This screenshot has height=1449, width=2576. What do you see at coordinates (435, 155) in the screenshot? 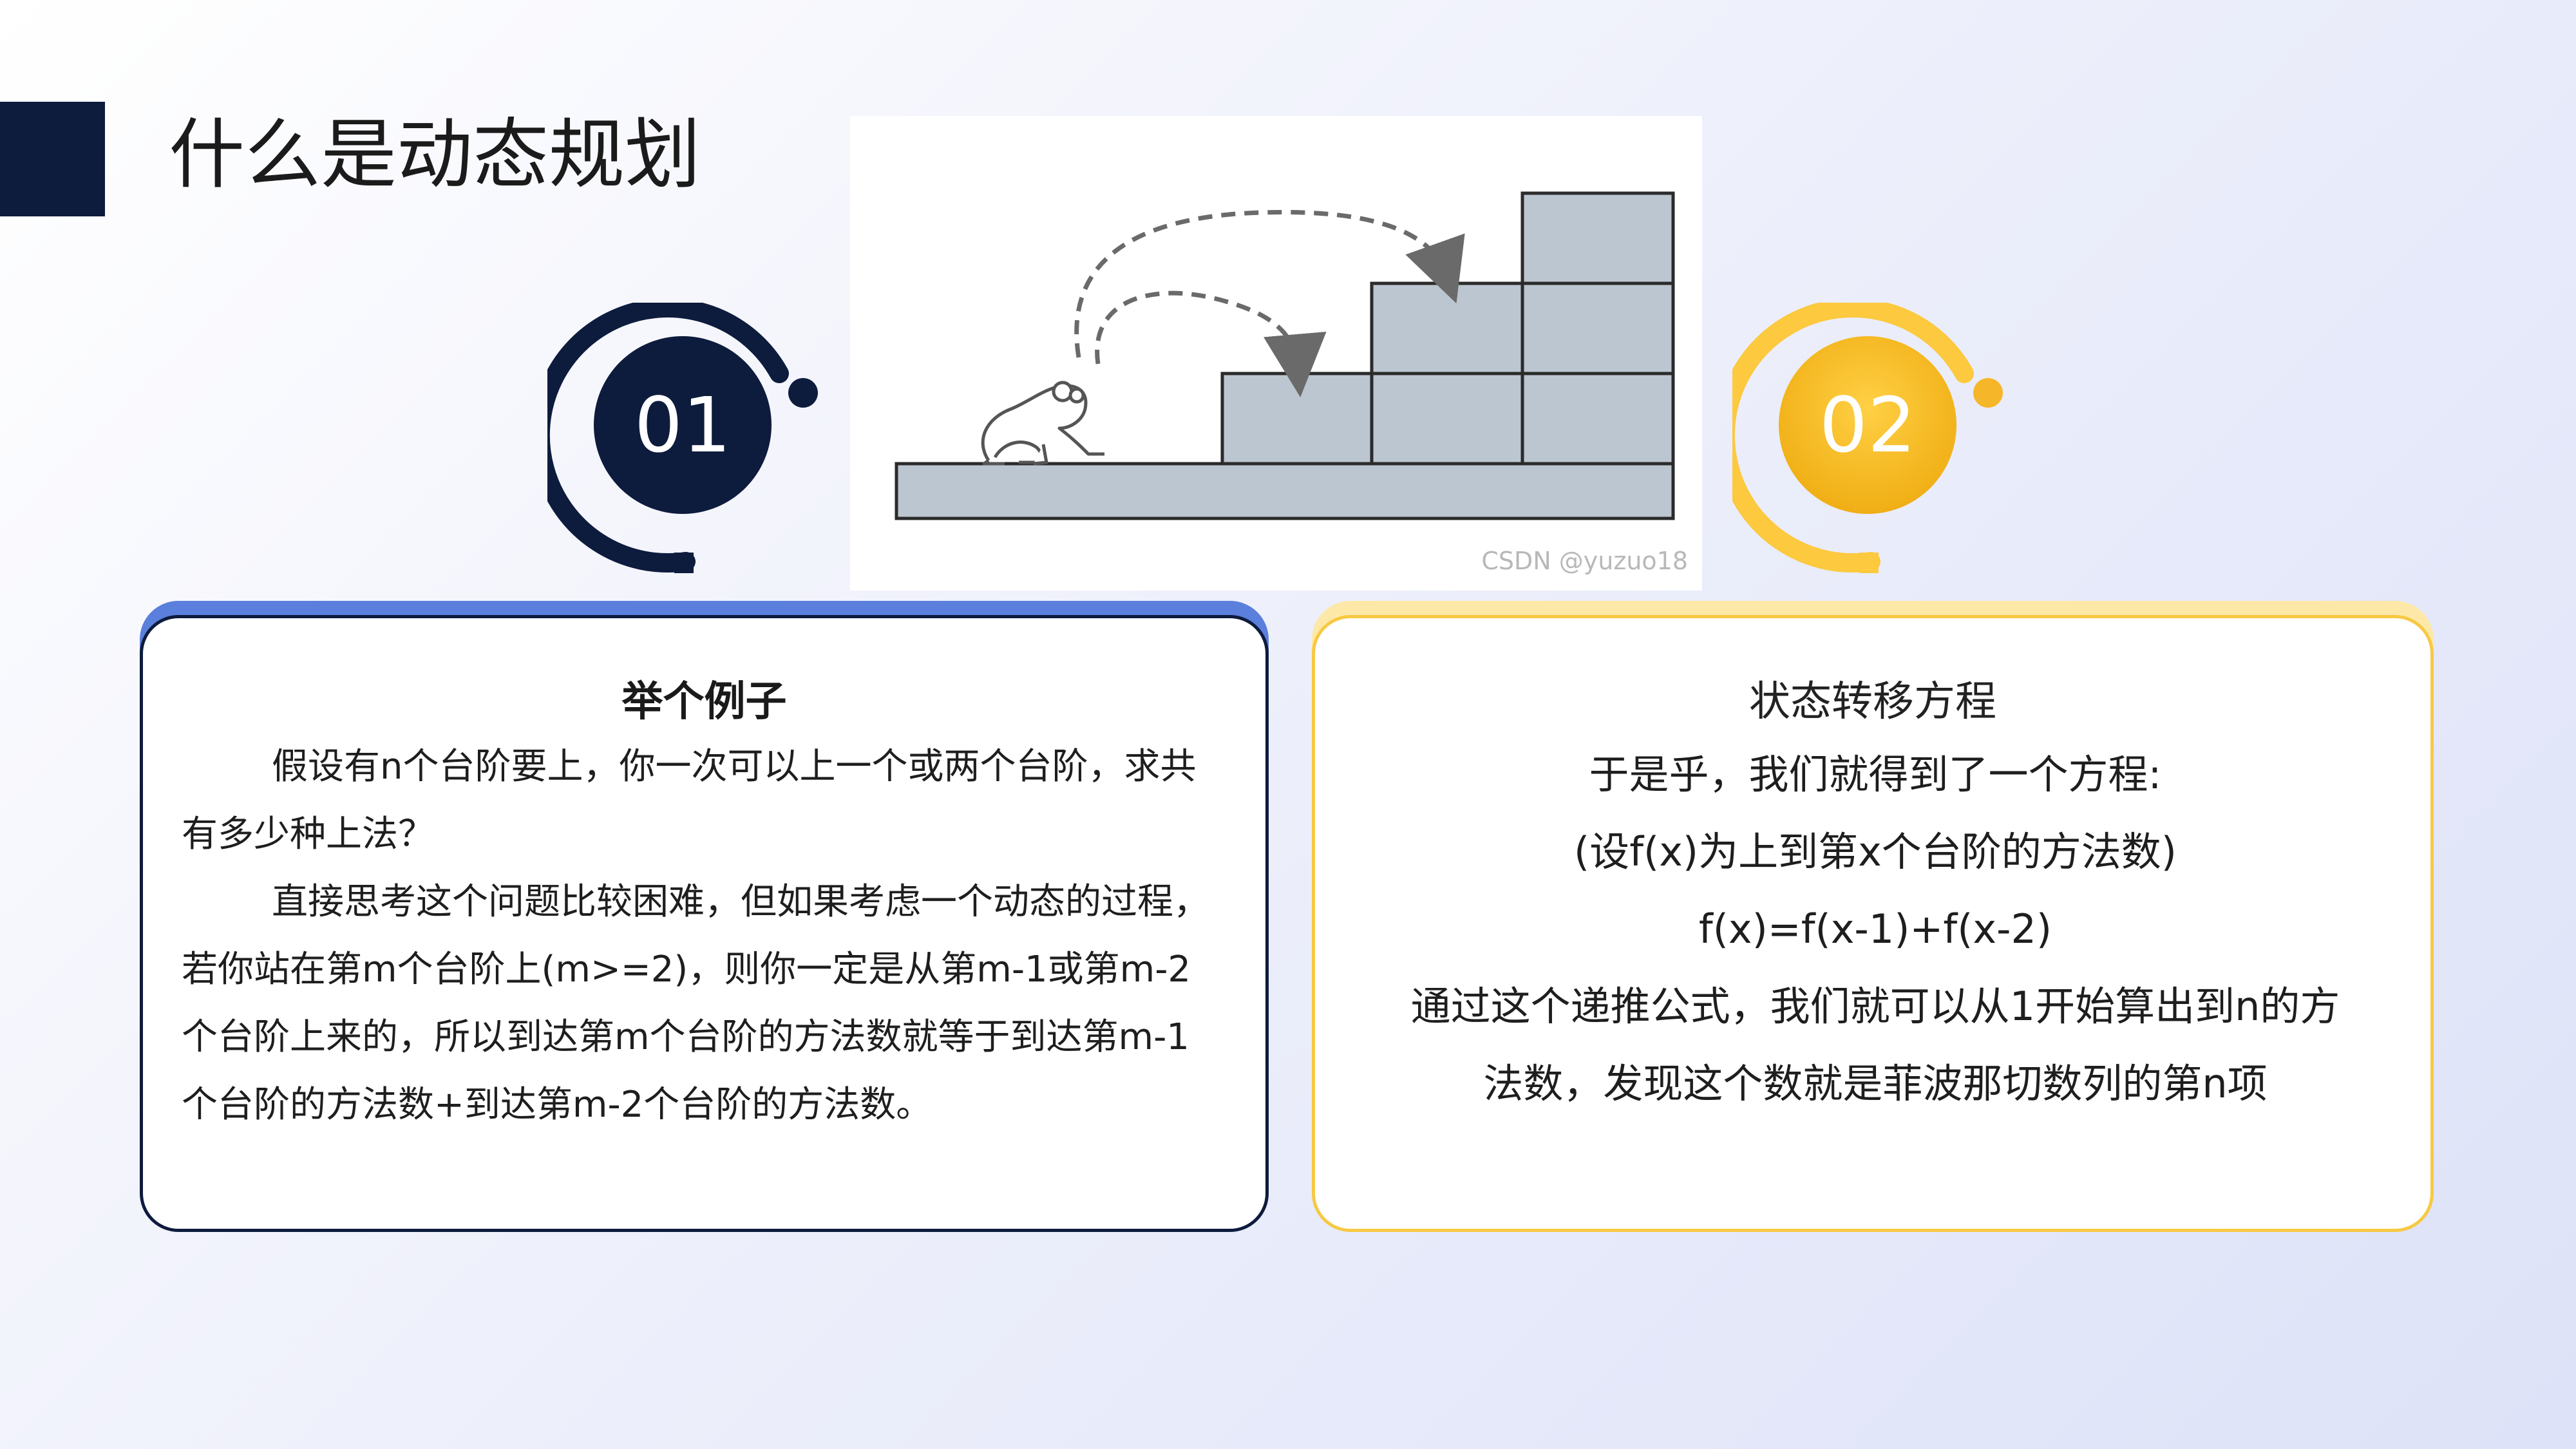
I see `page-title: 什么是动态规划` at bounding box center [435, 155].